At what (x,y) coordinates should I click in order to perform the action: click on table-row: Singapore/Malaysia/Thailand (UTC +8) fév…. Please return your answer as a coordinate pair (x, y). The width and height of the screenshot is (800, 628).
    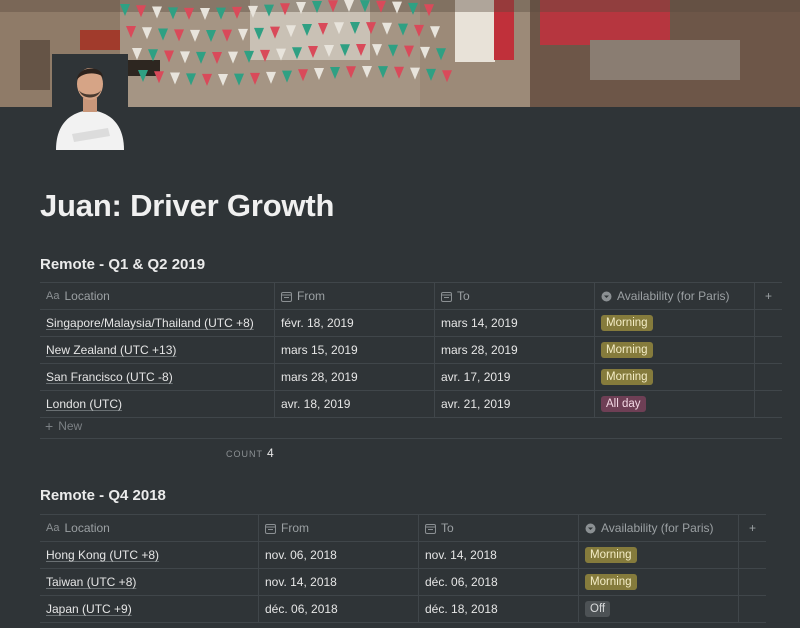
    Looking at the image, I should click on (411, 323).